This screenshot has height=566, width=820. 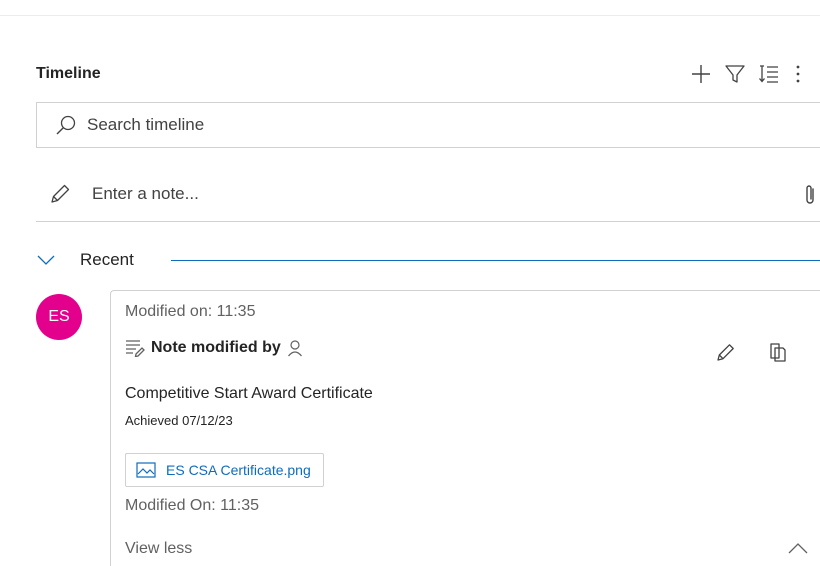 I want to click on timeline-actions, so click(x=747, y=74).